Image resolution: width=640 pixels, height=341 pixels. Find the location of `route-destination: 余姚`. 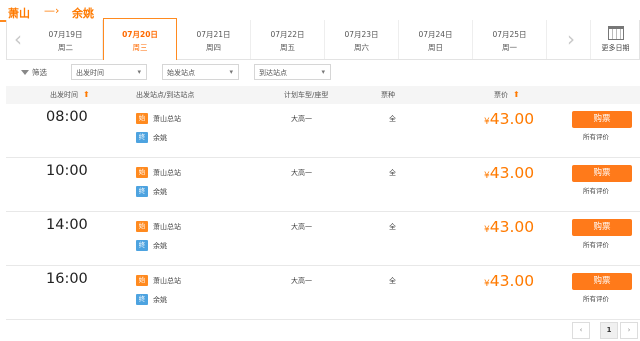

route-destination: 余姚 is located at coordinates (83, 13).